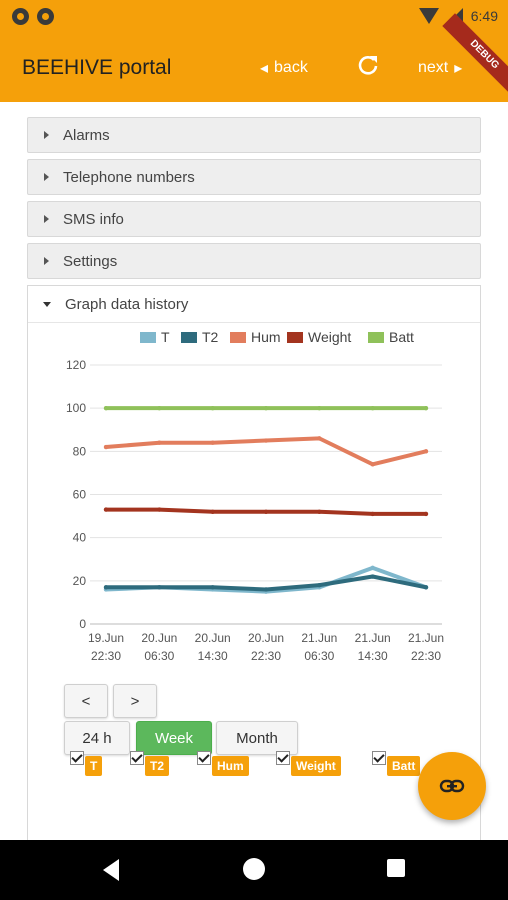  I want to click on toggle-weight: Weight, so click(308, 763).